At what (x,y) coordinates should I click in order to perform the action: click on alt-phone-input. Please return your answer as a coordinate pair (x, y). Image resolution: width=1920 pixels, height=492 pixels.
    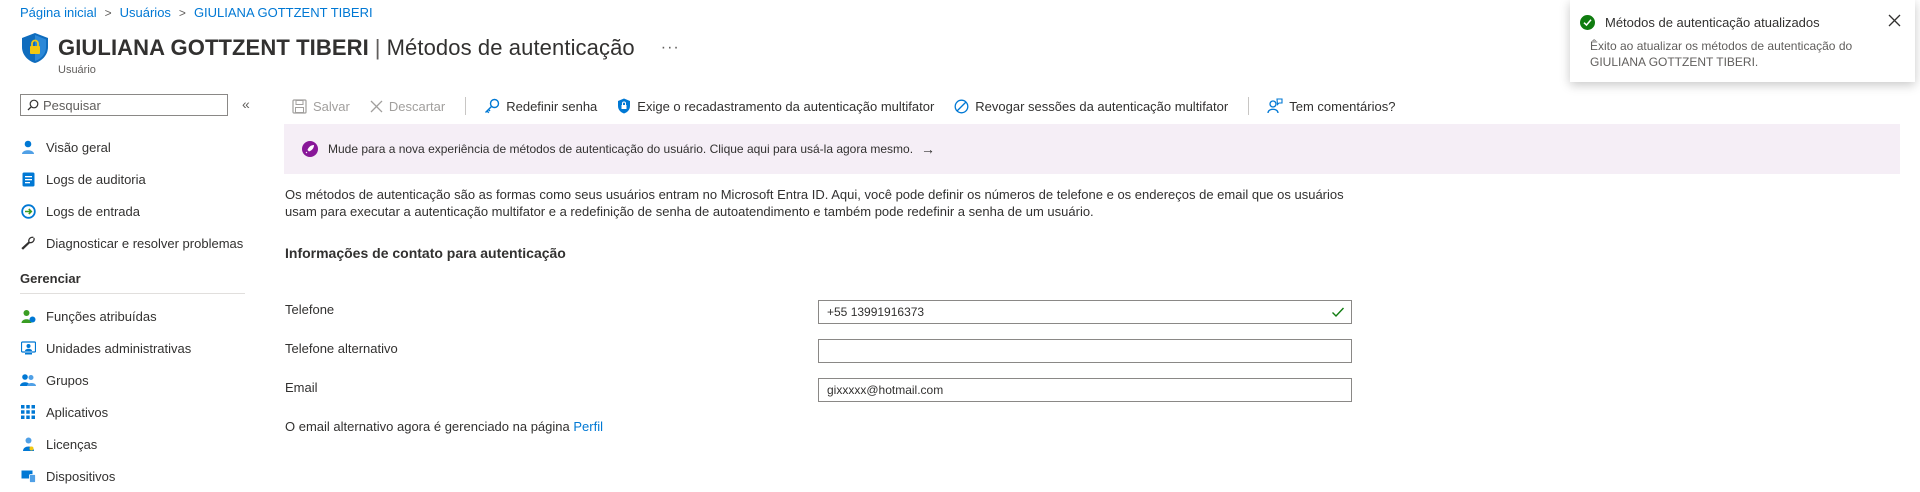
    Looking at the image, I should click on (1085, 351).